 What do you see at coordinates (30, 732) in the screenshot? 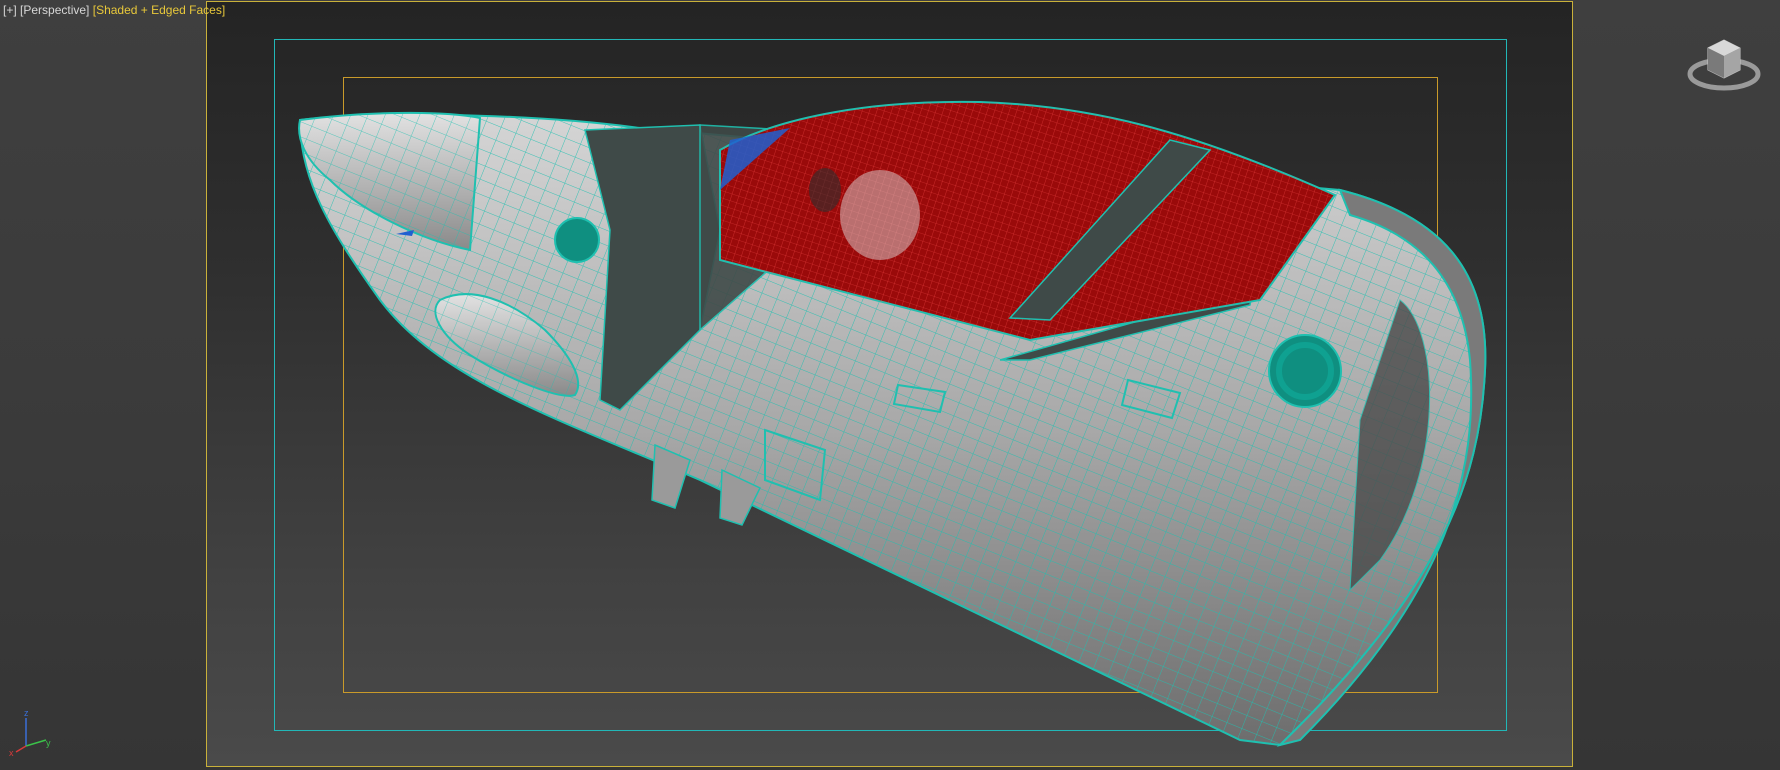
I see `axis-tripod-icon: z y x` at bounding box center [30, 732].